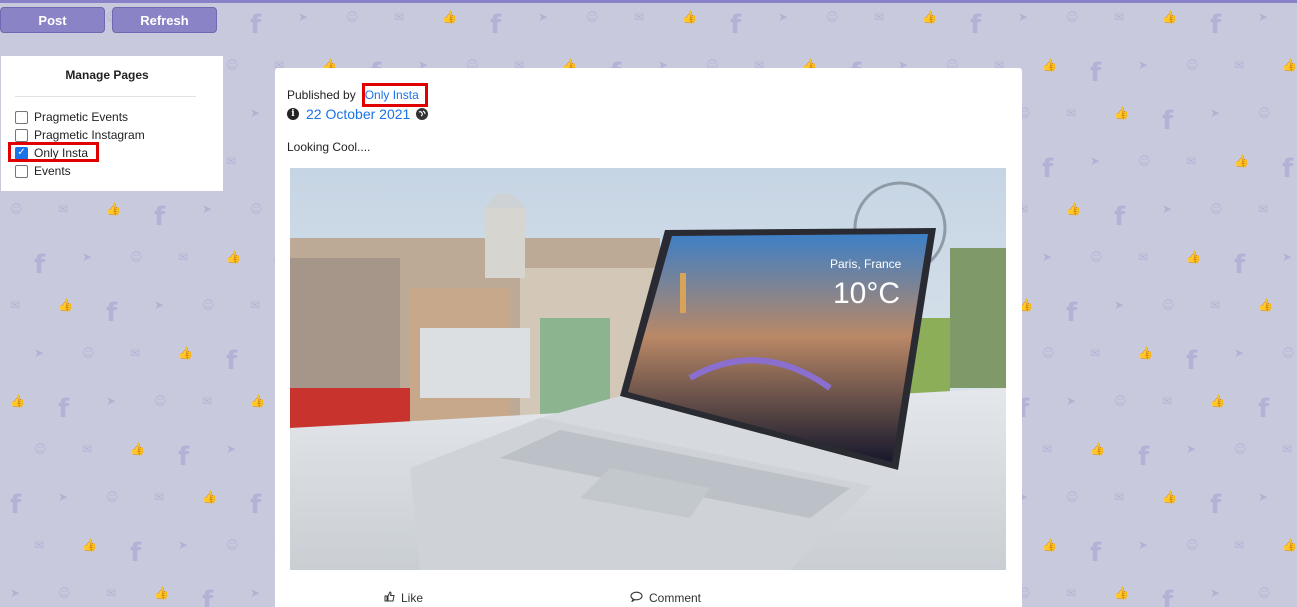  What do you see at coordinates (321, 95) in the screenshot?
I see `published-by-label: Published by` at bounding box center [321, 95].